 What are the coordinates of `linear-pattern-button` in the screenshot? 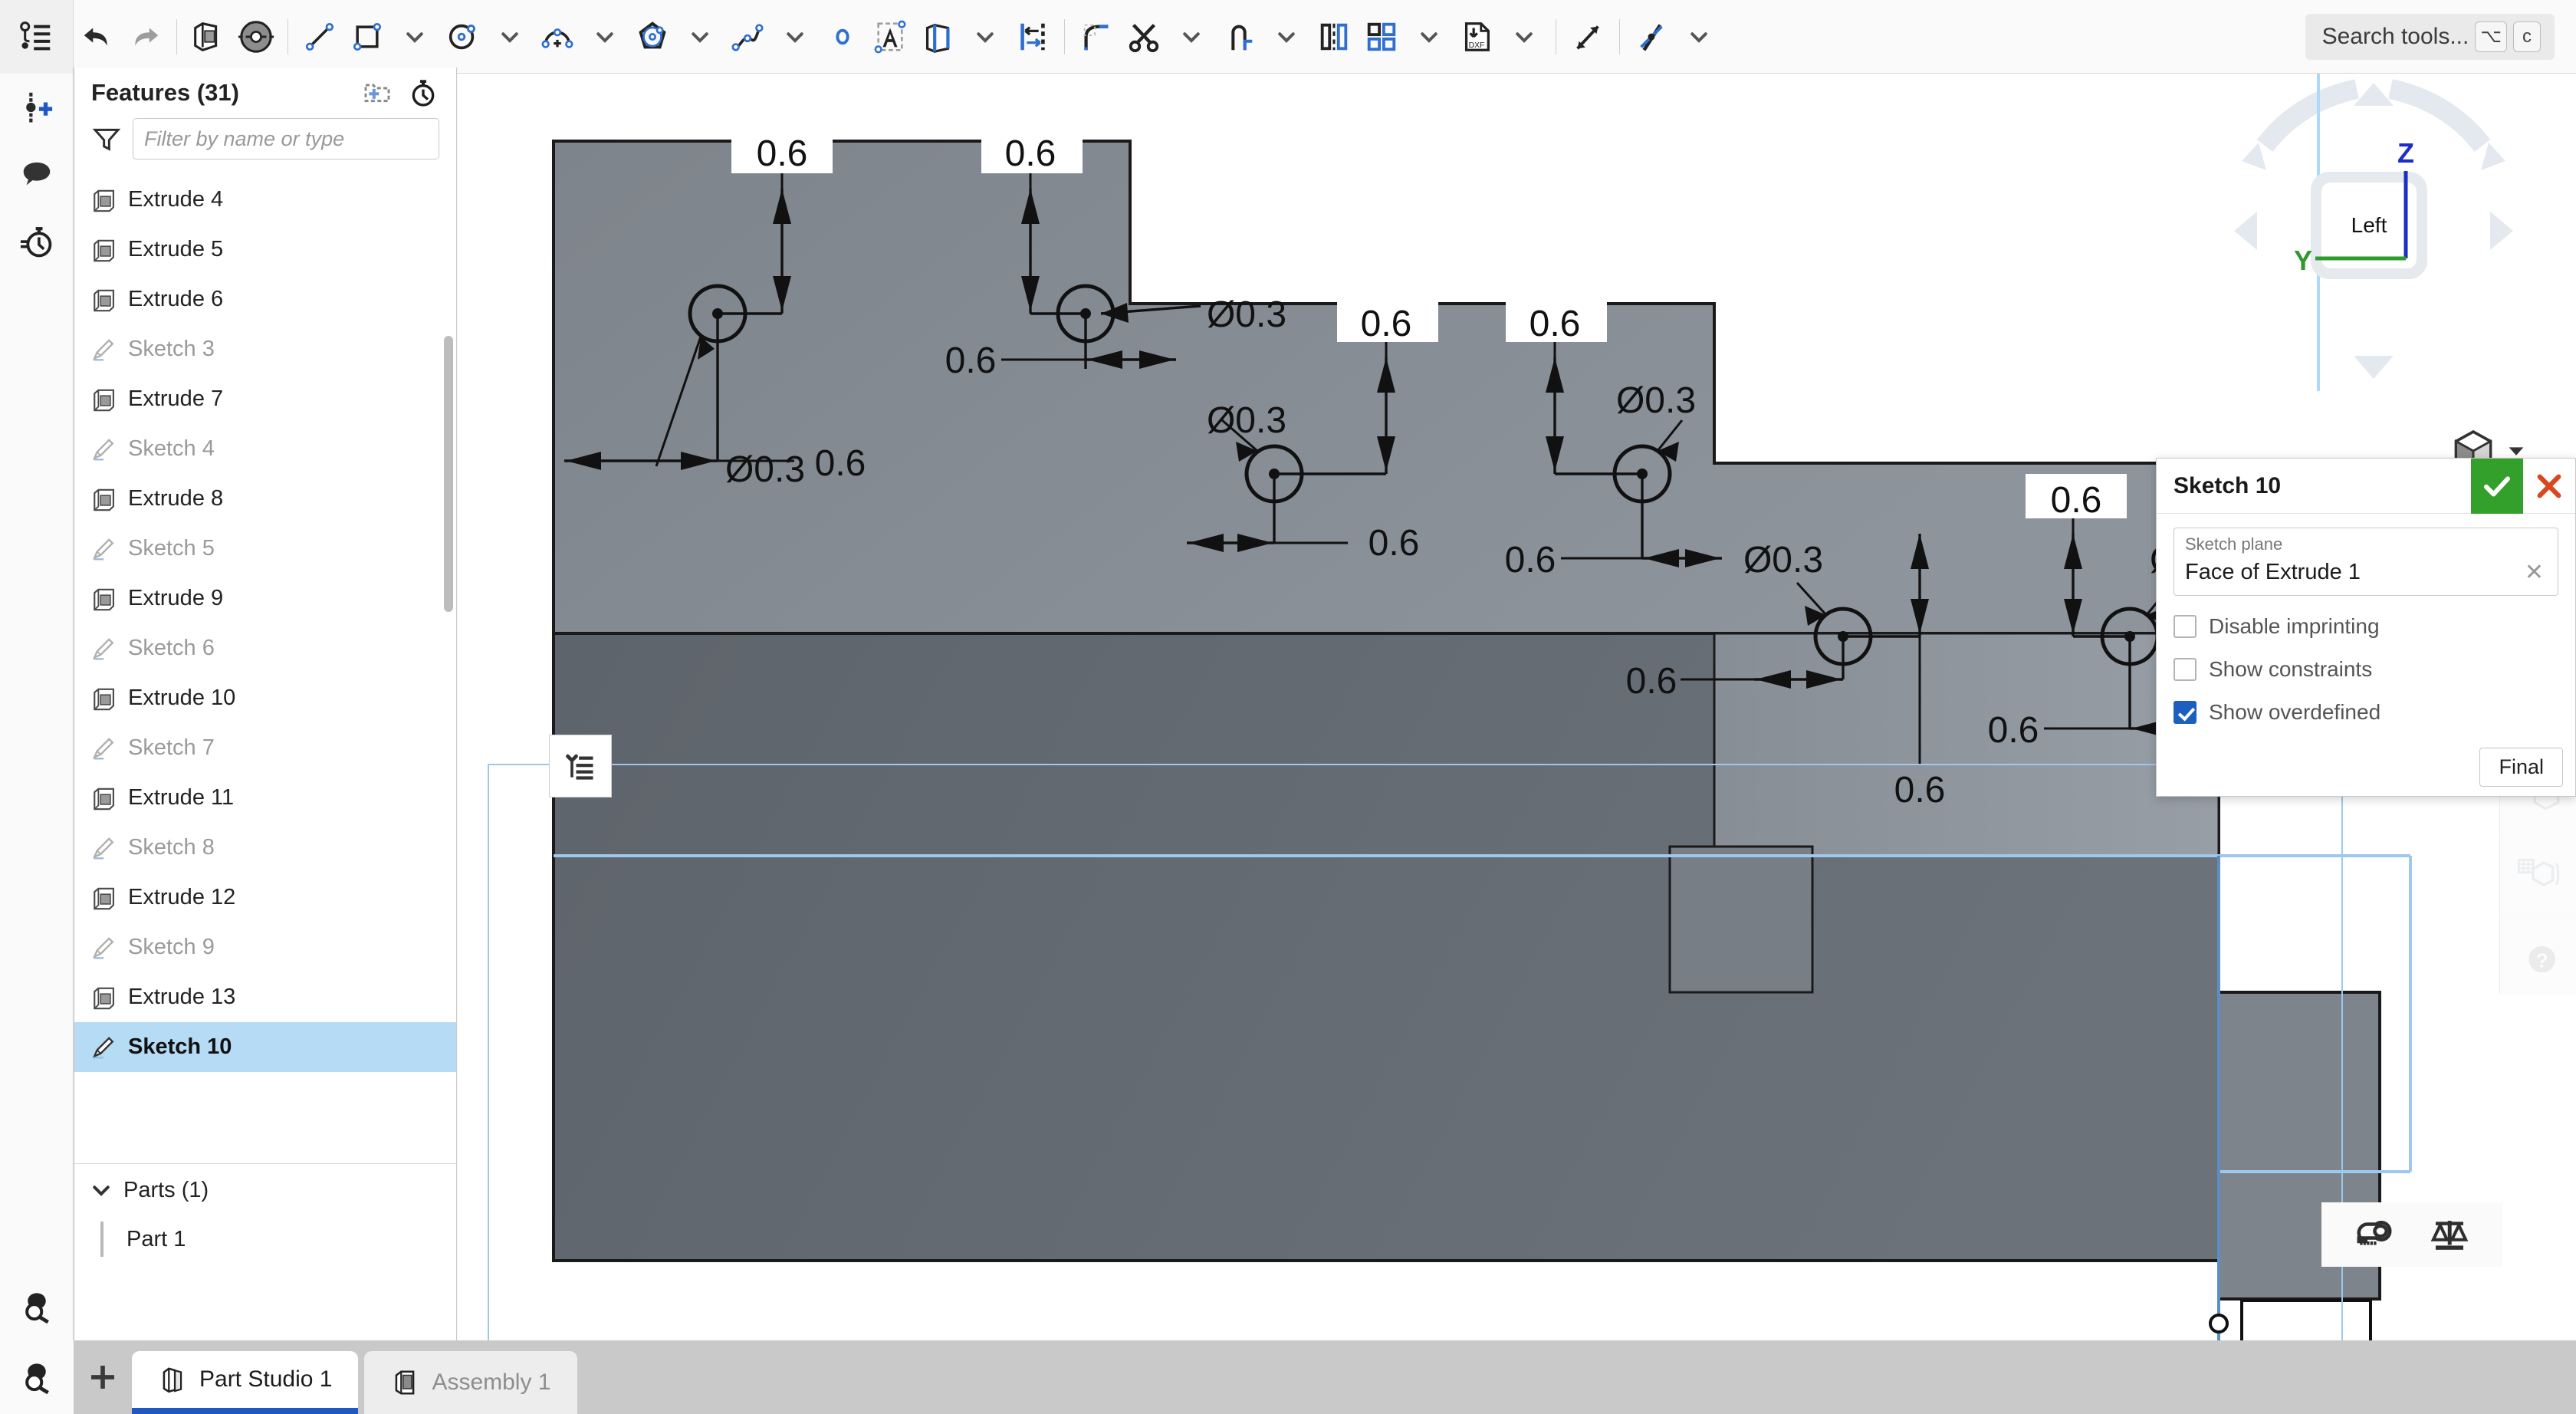 It's located at (1382, 37).